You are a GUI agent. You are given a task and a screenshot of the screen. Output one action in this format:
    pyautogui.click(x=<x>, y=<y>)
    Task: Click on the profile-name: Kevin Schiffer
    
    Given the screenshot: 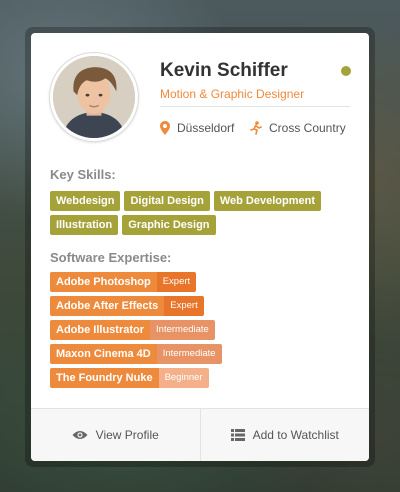 What is the action you would take?
    pyautogui.click(x=224, y=70)
    